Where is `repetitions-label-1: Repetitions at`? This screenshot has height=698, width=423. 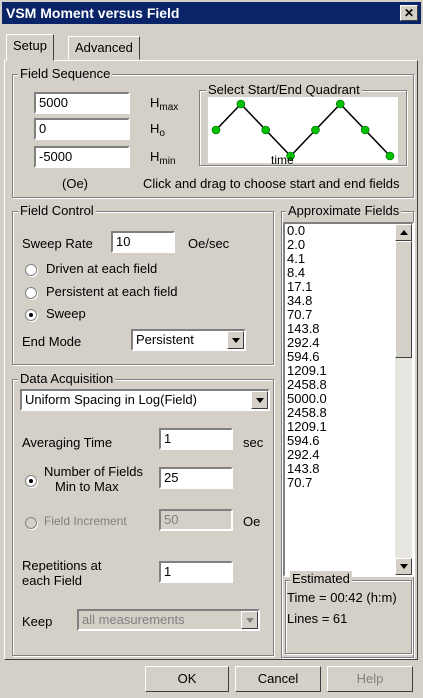 repetitions-label-1: Repetitions at is located at coordinates (62, 565).